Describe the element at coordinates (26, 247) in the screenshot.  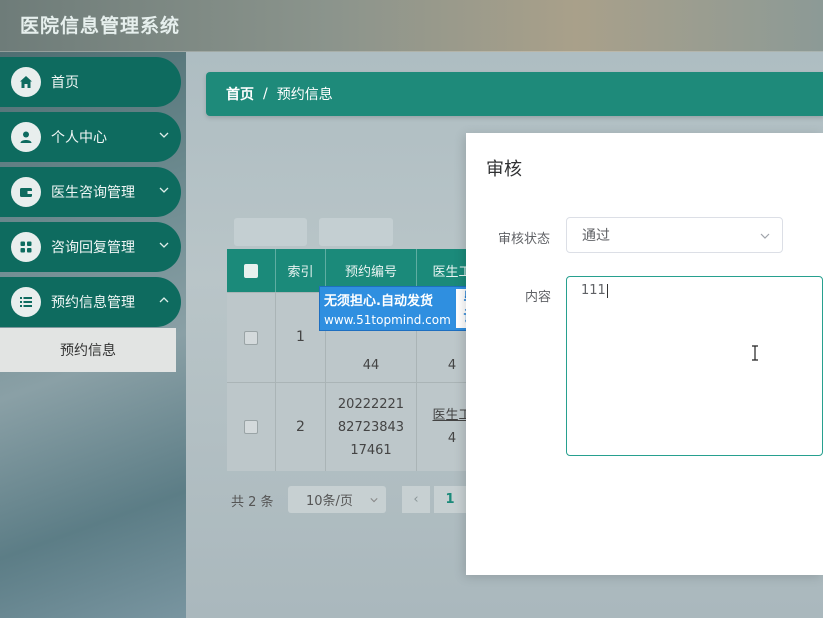
I see `grid-icon` at that location.